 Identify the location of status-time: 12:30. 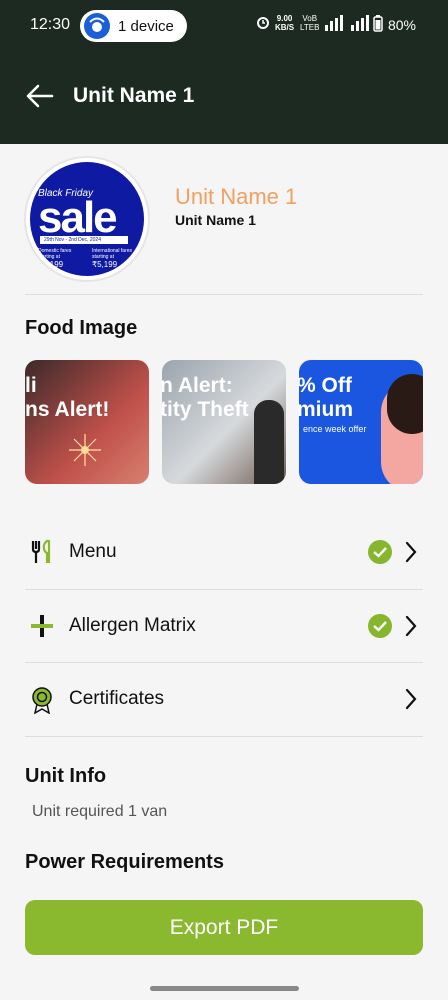
(50, 24).